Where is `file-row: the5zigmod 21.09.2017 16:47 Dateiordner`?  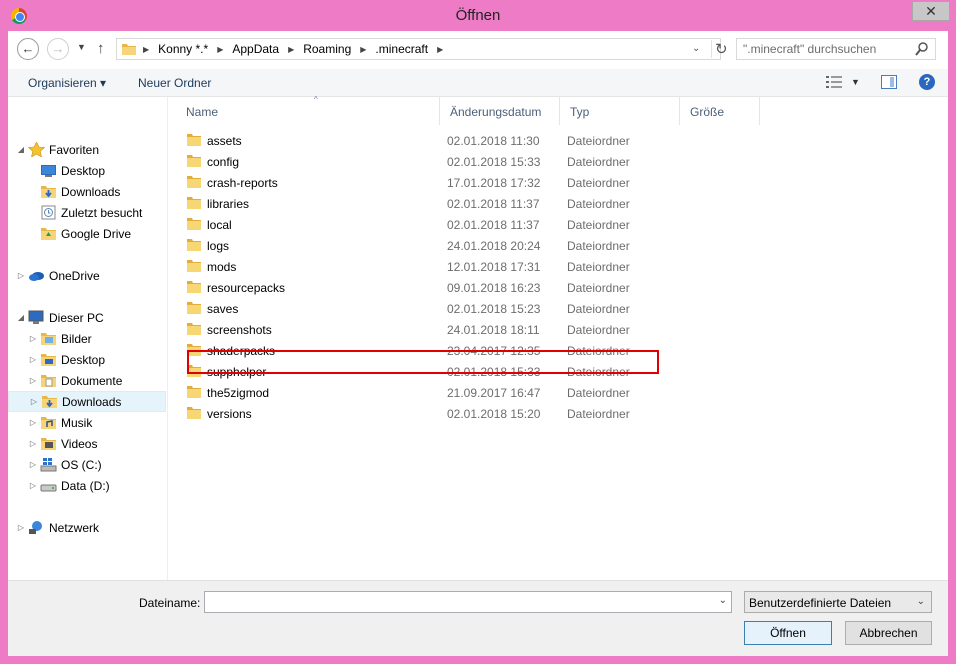
file-row: the5zigmod 21.09.2017 16:47 Dateiordner is located at coordinates (415, 392).